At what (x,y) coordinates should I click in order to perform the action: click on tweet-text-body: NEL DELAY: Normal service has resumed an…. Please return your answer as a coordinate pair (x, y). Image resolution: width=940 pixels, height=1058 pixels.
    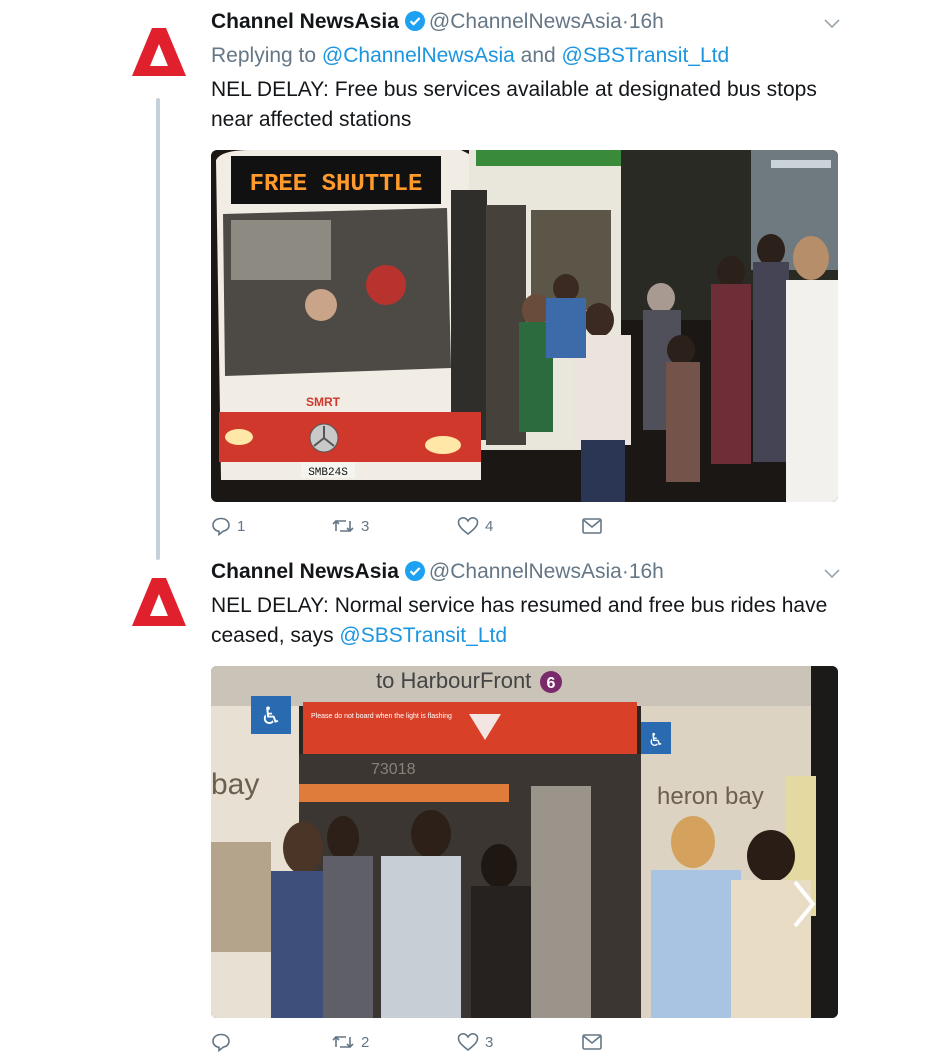
    Looking at the image, I should click on (519, 620).